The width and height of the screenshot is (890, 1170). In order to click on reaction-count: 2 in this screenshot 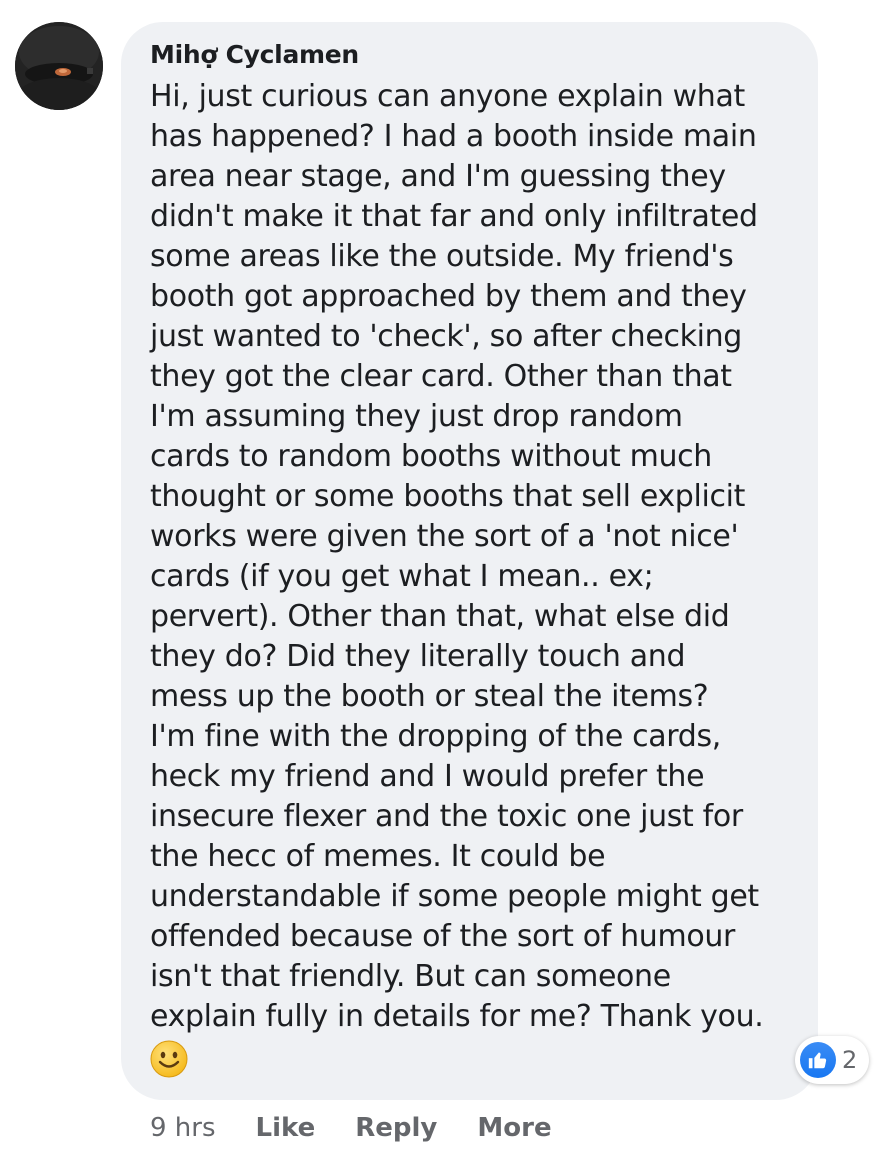, I will do `click(850, 1060)`.